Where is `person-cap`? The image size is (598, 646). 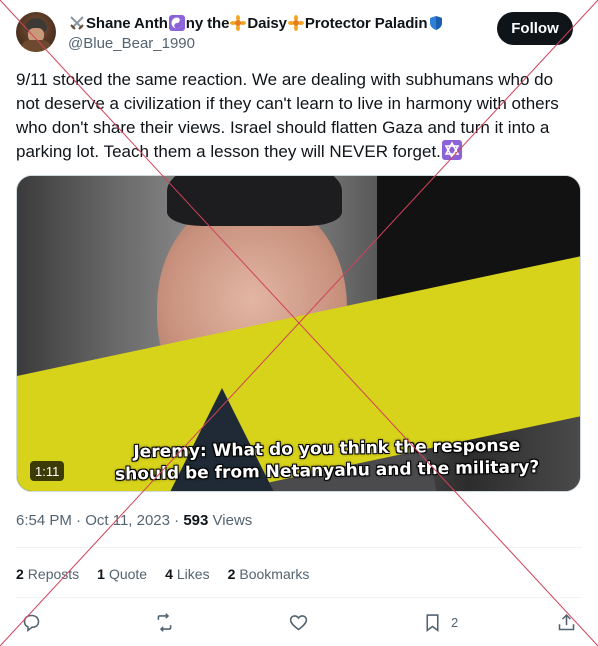 person-cap is located at coordinates (254, 201).